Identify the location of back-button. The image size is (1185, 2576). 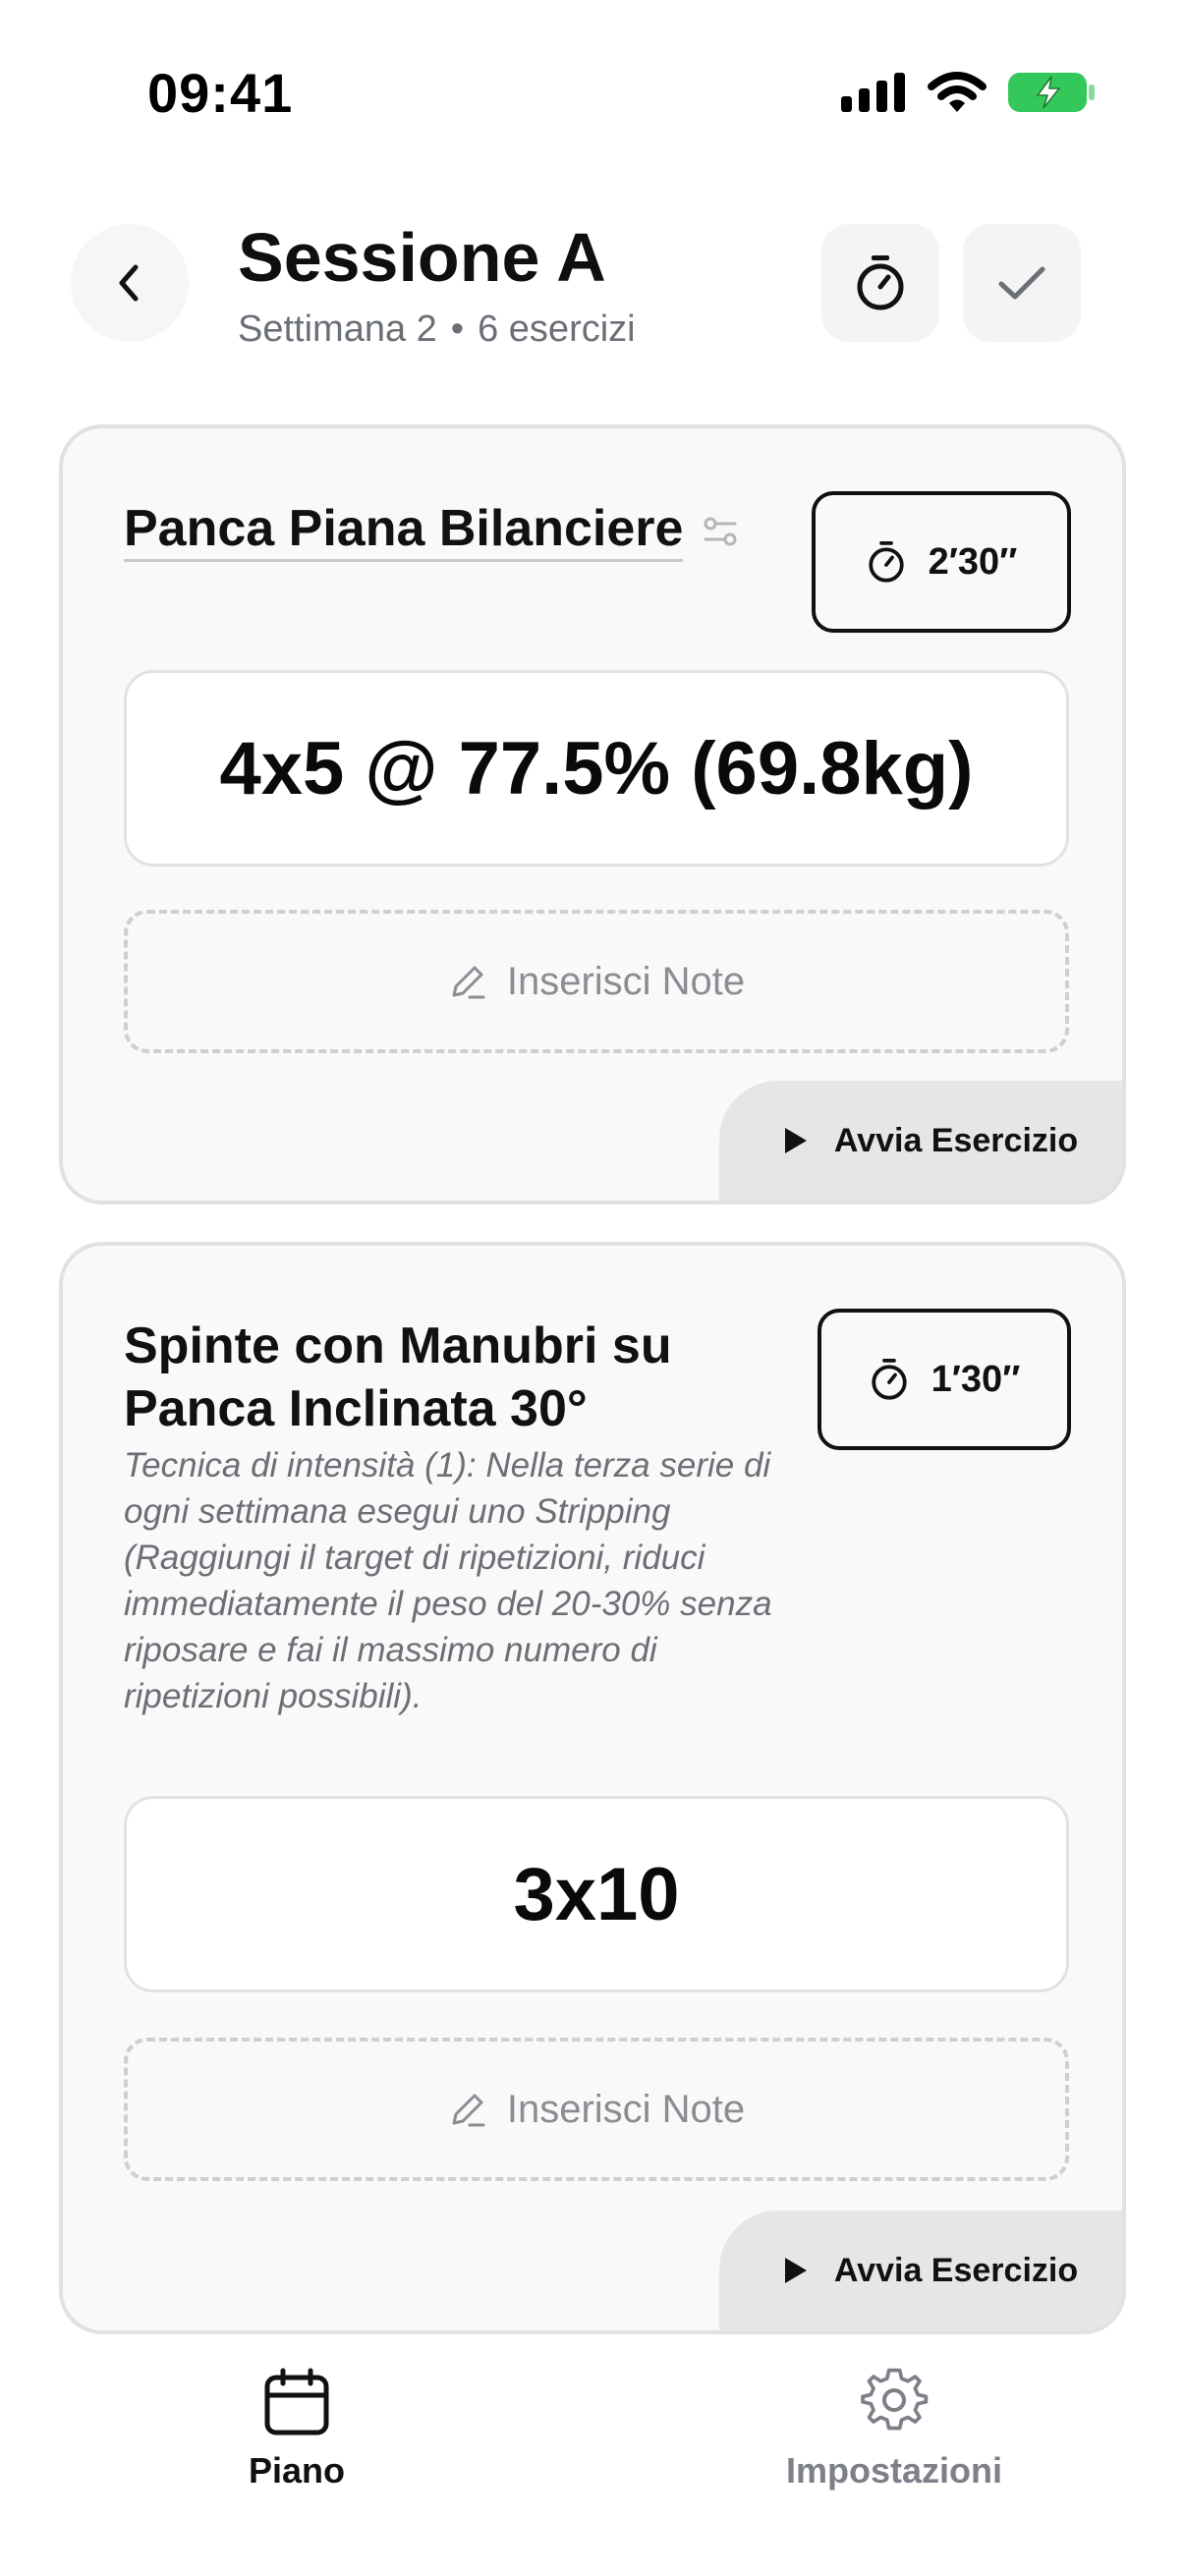
(130, 283).